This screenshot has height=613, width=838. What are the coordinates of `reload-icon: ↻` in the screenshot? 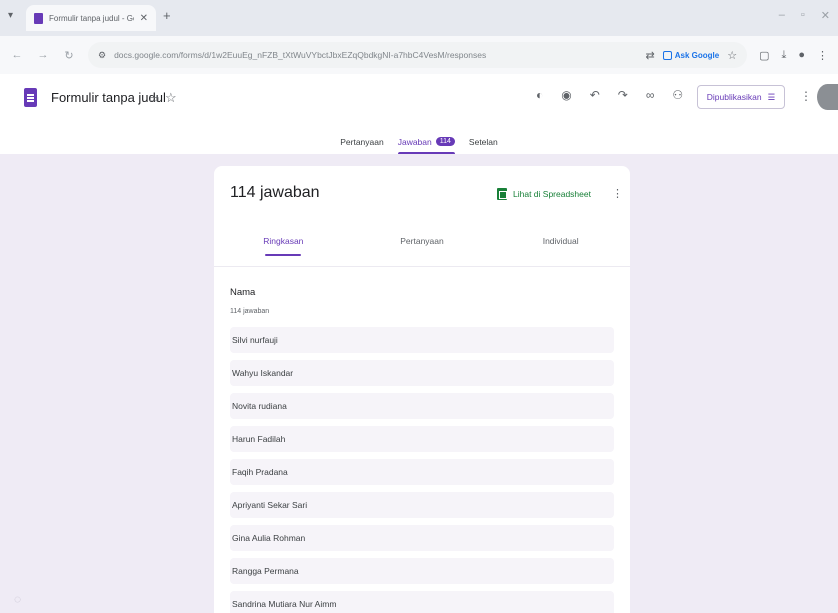 It's located at (69, 55).